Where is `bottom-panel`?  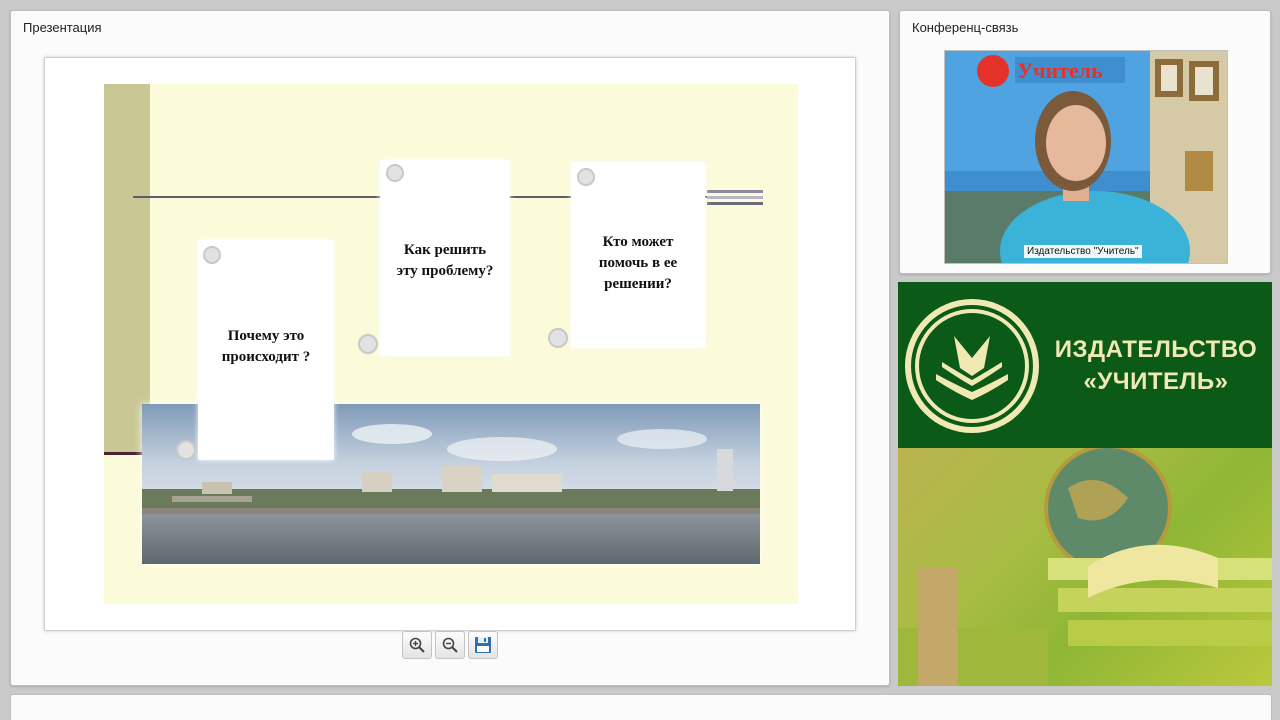
bottom-panel is located at coordinates (641, 707).